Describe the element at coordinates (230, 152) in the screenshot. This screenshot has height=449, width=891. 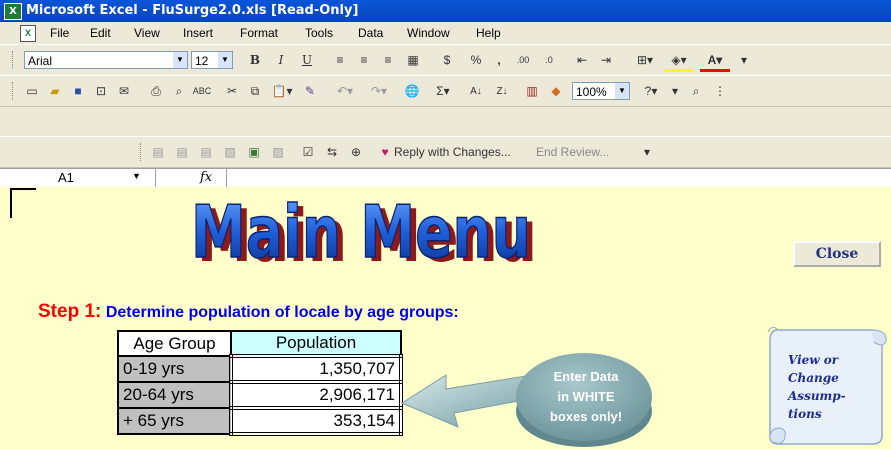
I see `show-comment-icon: ▧` at that location.